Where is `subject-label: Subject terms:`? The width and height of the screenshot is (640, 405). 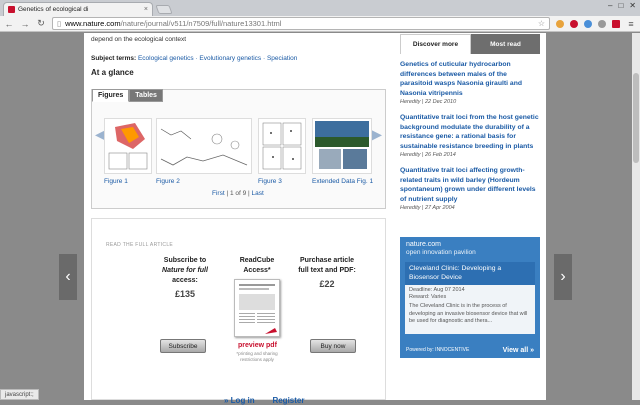 subject-label: Subject terms: is located at coordinates (113, 58).